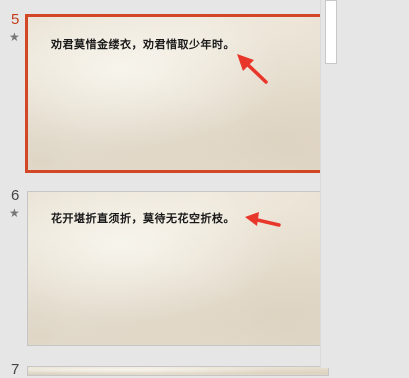  I want to click on vertical-scrollbar, so click(331, 184).